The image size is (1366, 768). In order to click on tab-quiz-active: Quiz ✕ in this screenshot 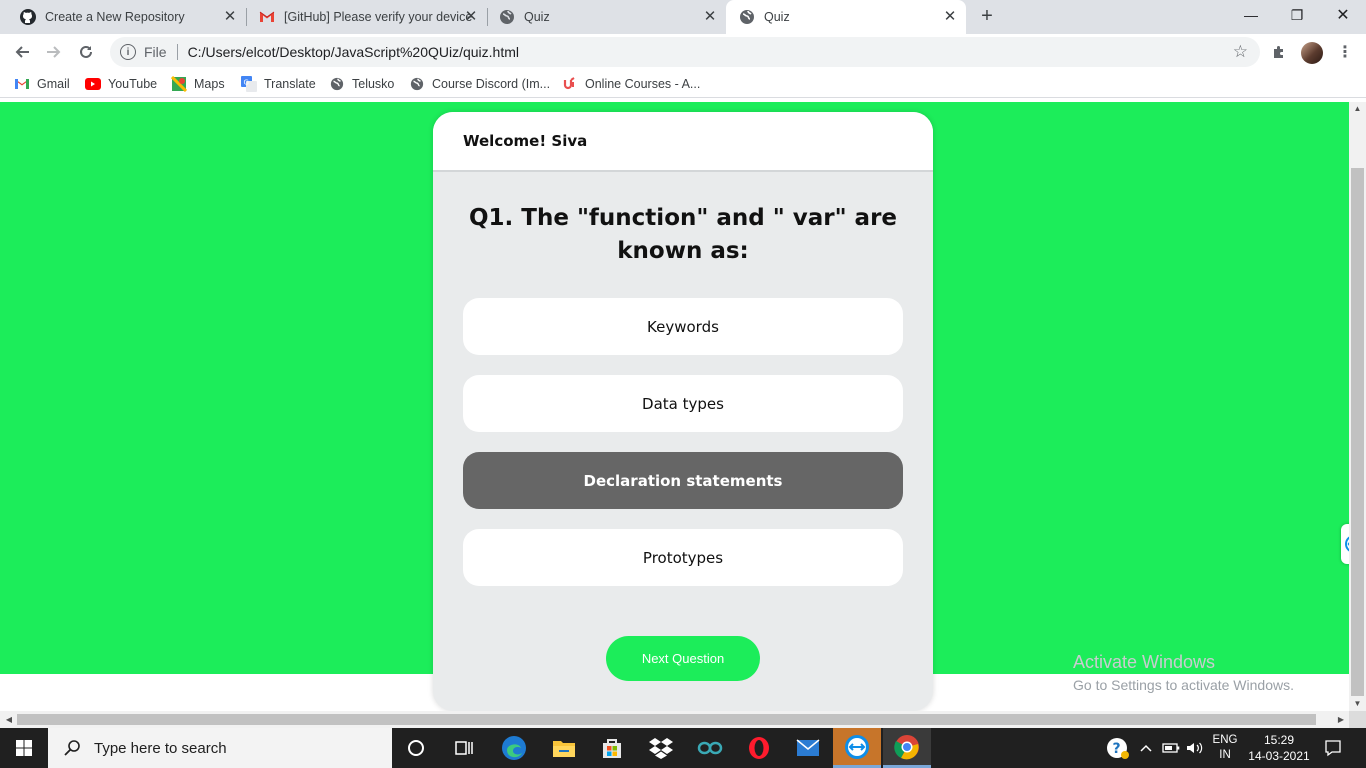, I will do `click(846, 17)`.